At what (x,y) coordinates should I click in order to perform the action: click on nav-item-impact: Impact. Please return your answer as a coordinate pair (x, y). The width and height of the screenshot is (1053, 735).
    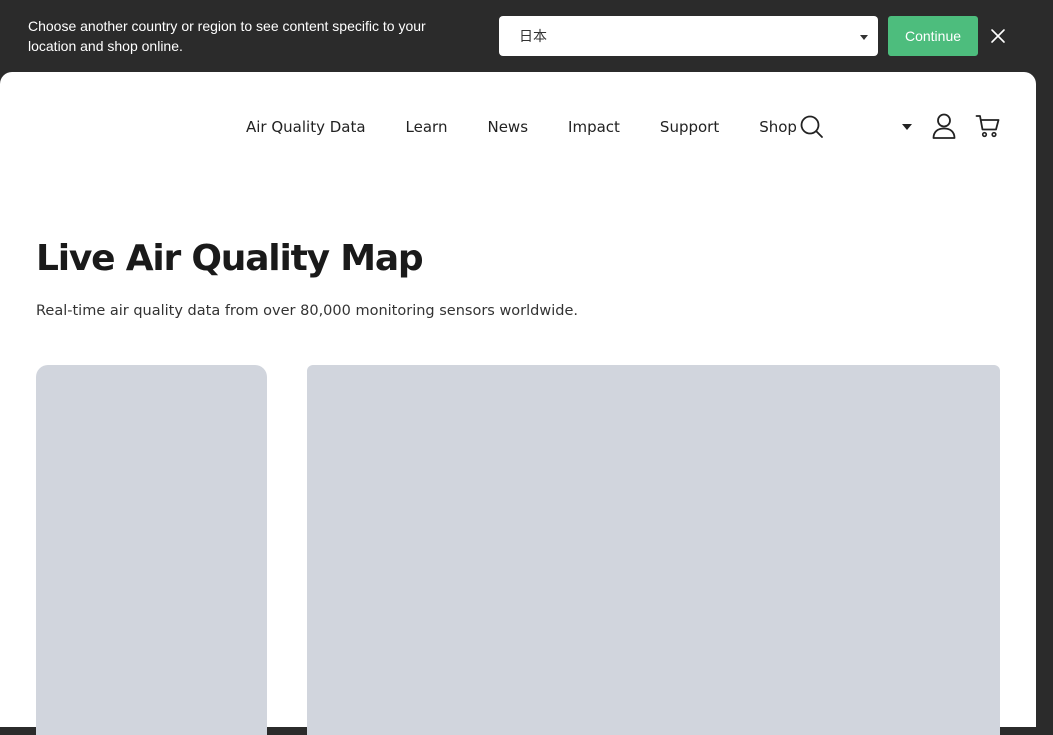
    Looking at the image, I should click on (594, 127).